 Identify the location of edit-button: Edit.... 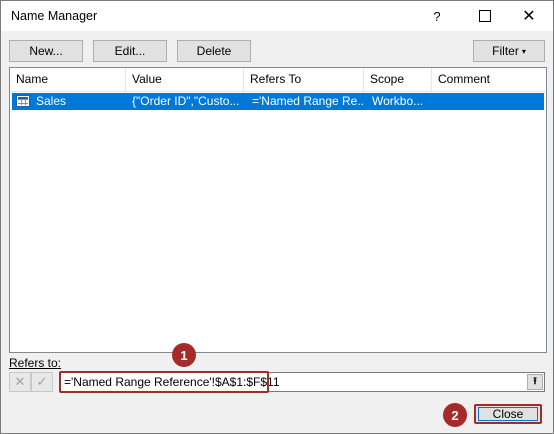
(130, 51).